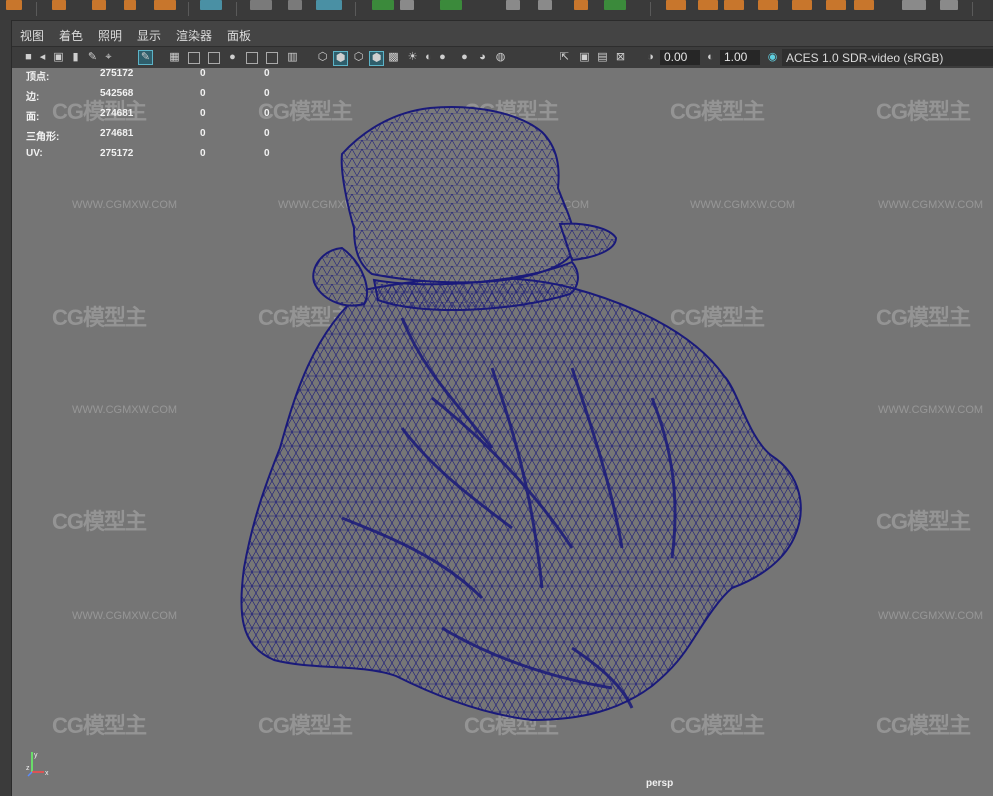 The width and height of the screenshot is (993, 796). Describe the element at coordinates (252, 58) in the screenshot. I see `field-chart-icon` at that location.